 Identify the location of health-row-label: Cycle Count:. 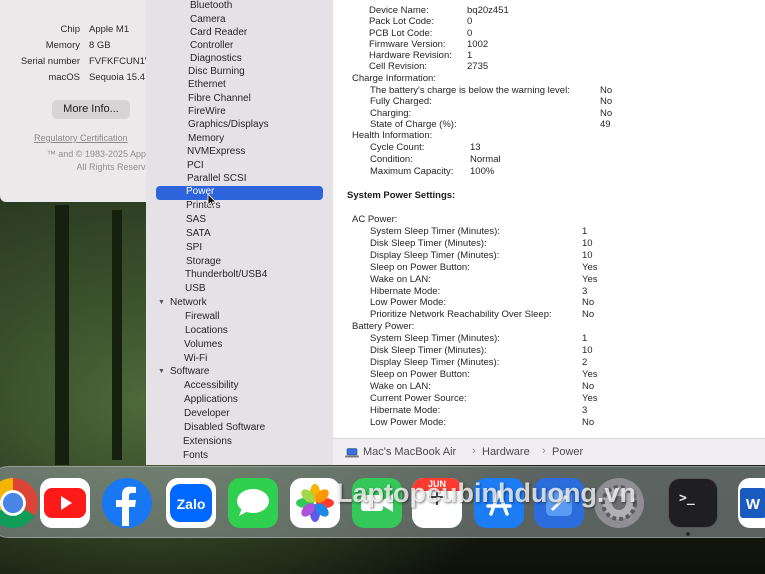
(397, 147).